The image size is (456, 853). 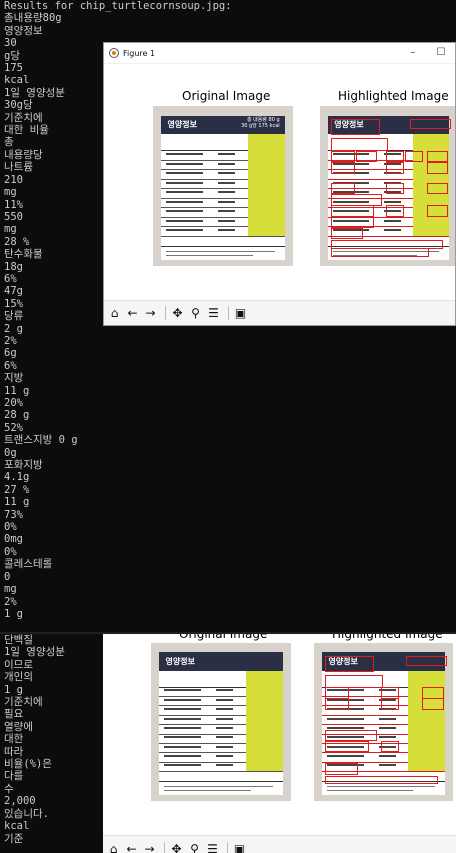 I want to click on terminal-line: 트랜스지방 0 g, so click(x=41, y=440).